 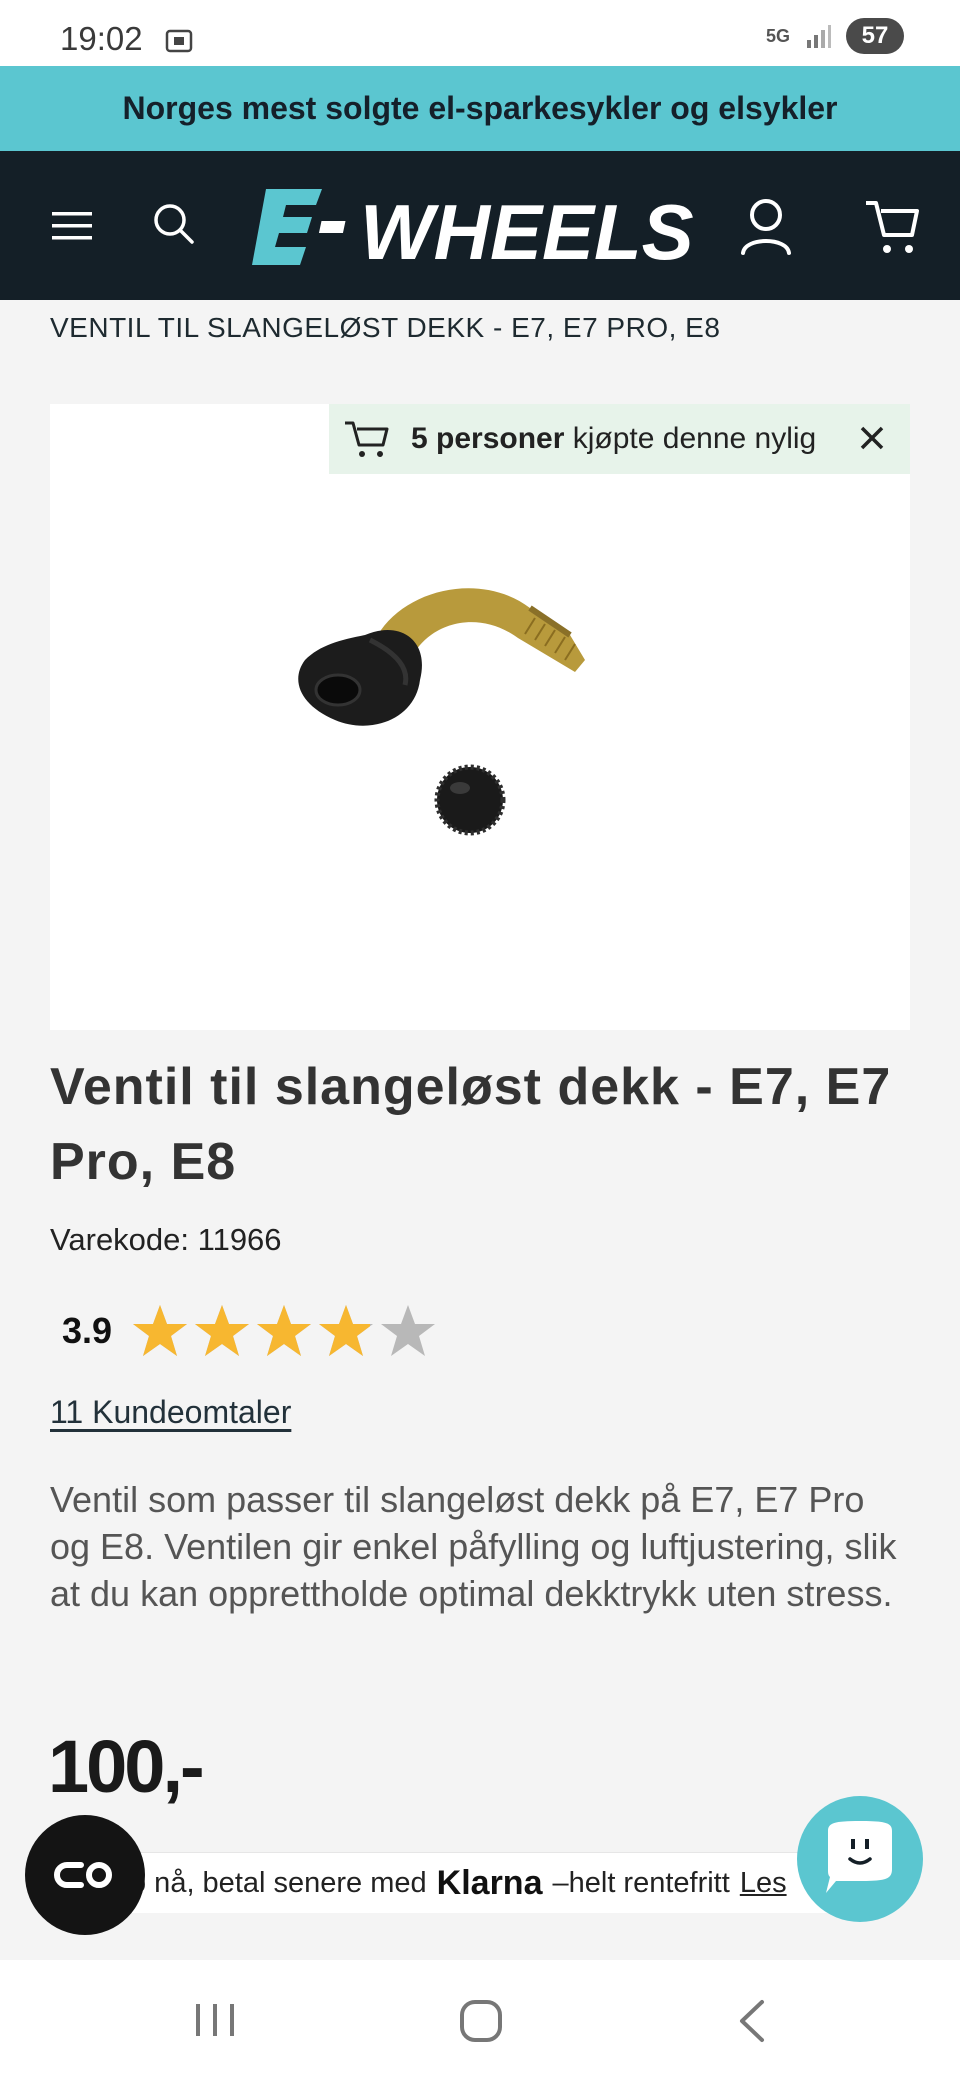 I want to click on klarna-suffix: –helt rentefritt, so click(x=641, y=1882).